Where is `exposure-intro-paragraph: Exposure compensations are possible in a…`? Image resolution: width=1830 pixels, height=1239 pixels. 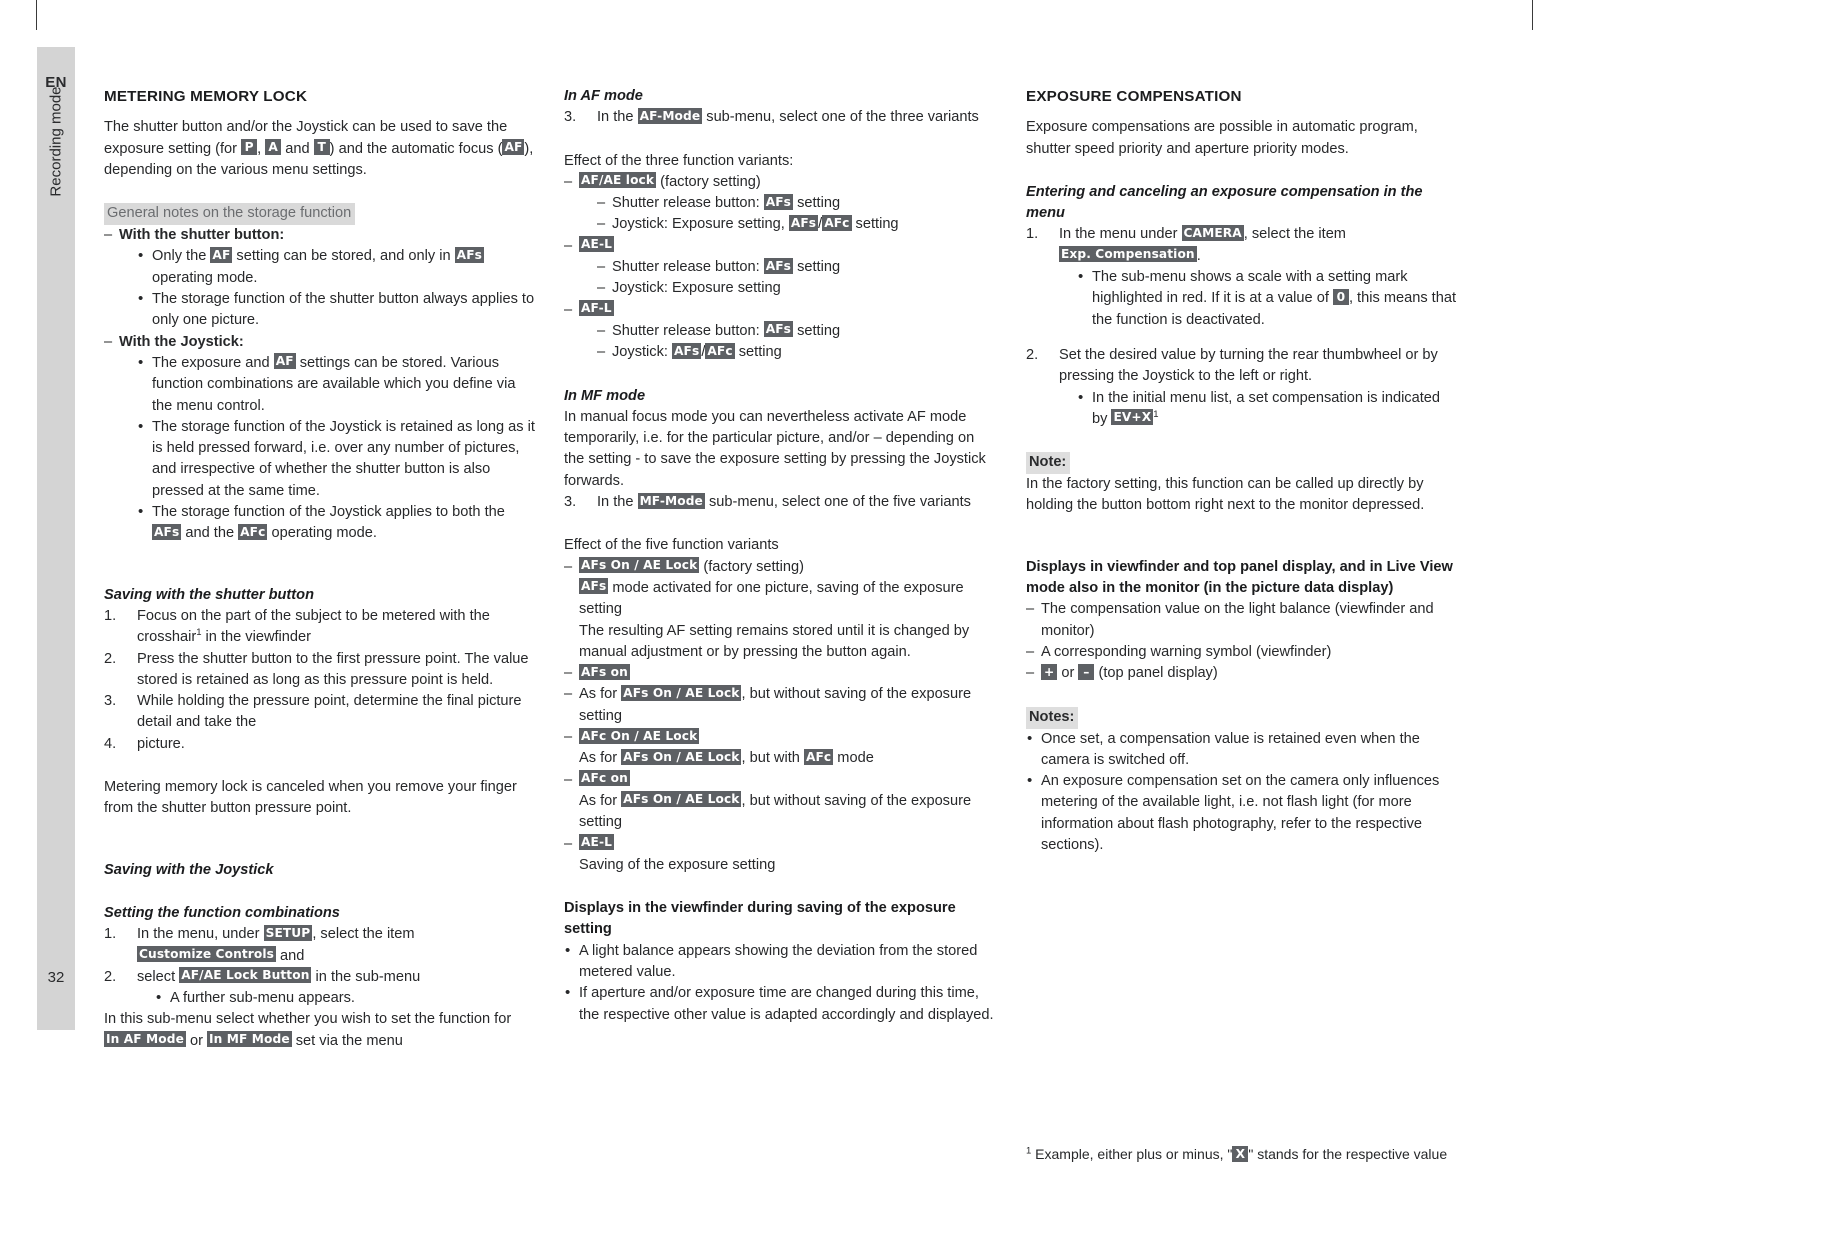
exposure-intro-paragraph: Exposure compensations are possible in a… is located at coordinates (1222, 138).